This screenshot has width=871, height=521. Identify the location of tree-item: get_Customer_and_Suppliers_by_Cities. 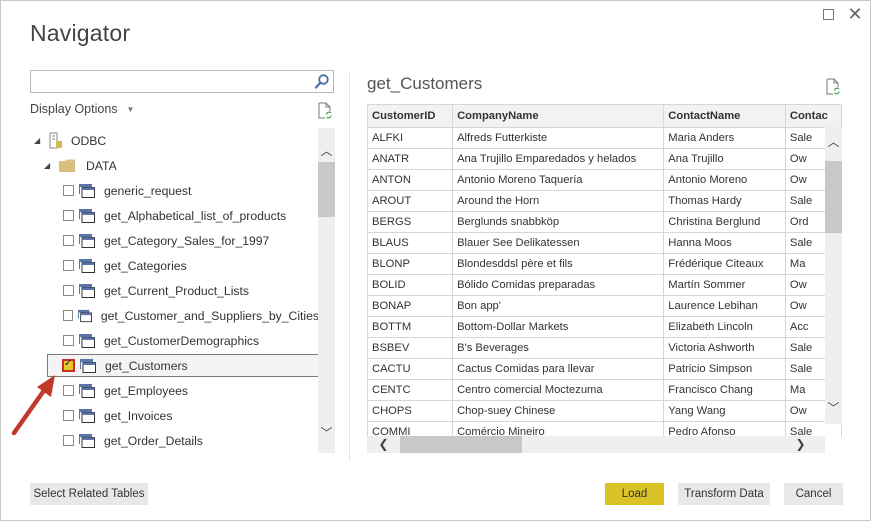
(183, 315).